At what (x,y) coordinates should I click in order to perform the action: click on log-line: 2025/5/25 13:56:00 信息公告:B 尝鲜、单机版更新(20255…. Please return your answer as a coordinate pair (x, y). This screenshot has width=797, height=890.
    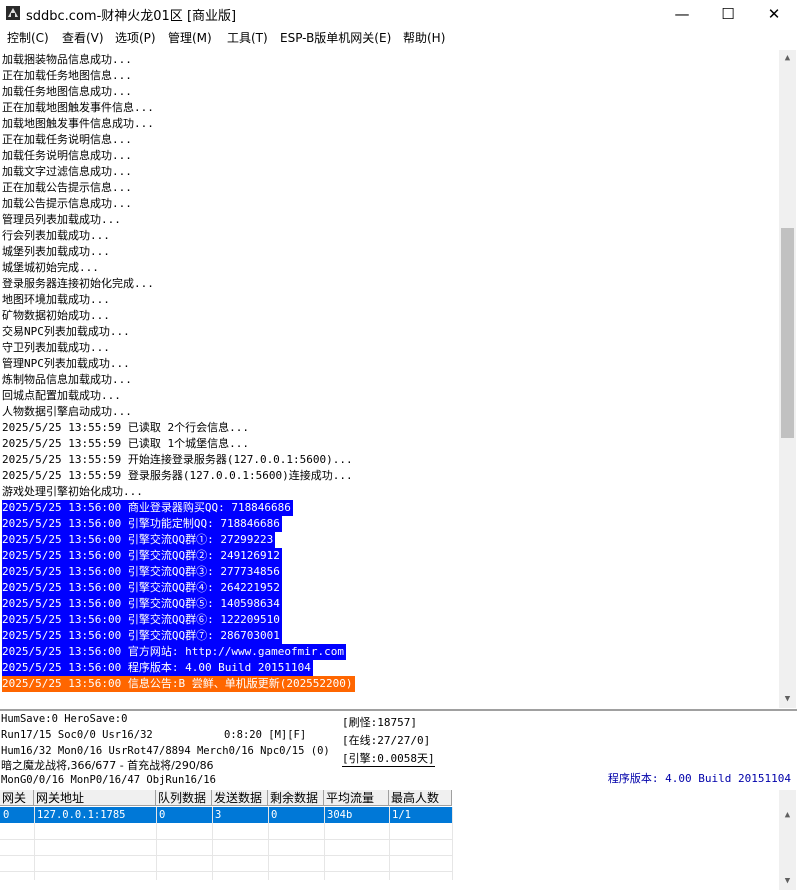
    Looking at the image, I should click on (178, 684).